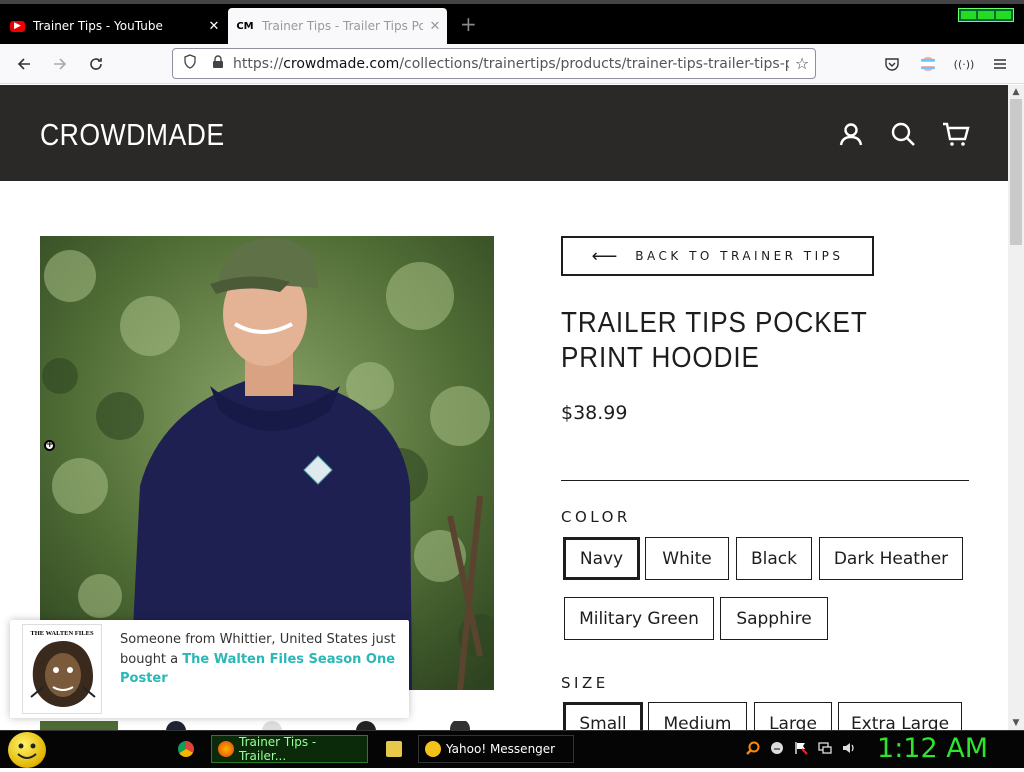 The height and width of the screenshot is (772, 1024). What do you see at coordinates (226, 749) in the screenshot?
I see `firefox-icon` at bounding box center [226, 749].